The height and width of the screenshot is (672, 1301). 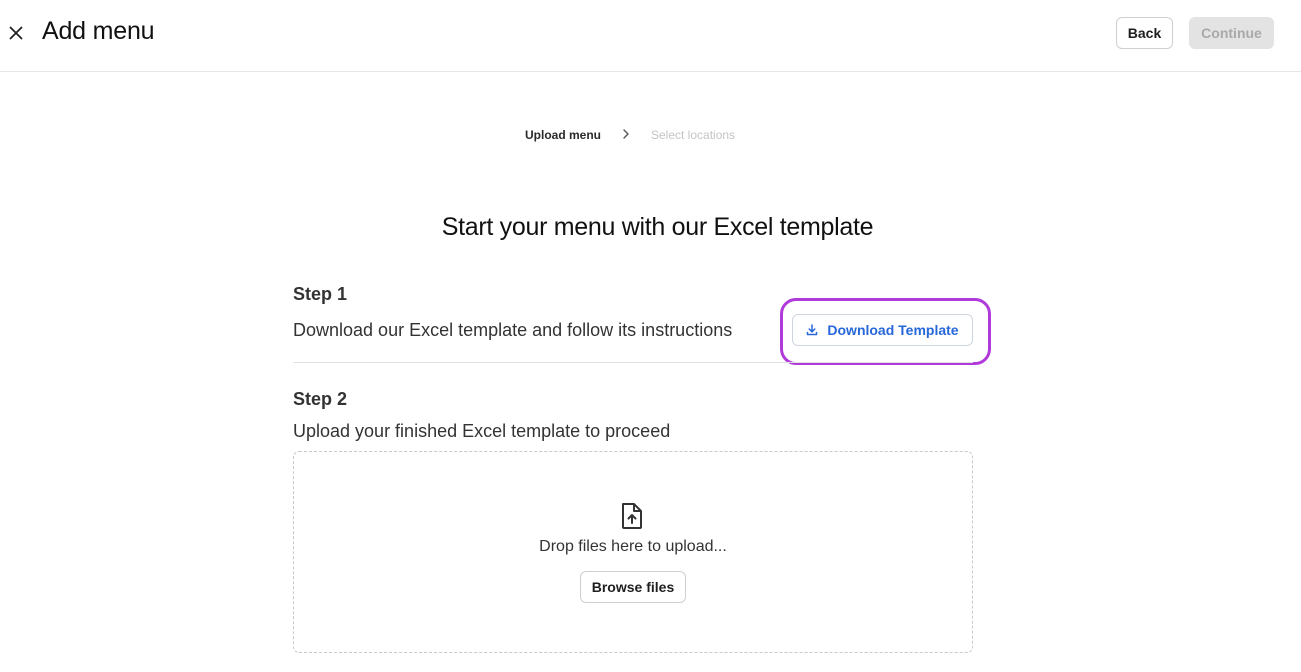 I want to click on main-heading: Start your menu with our Excel template, so click(x=657, y=227).